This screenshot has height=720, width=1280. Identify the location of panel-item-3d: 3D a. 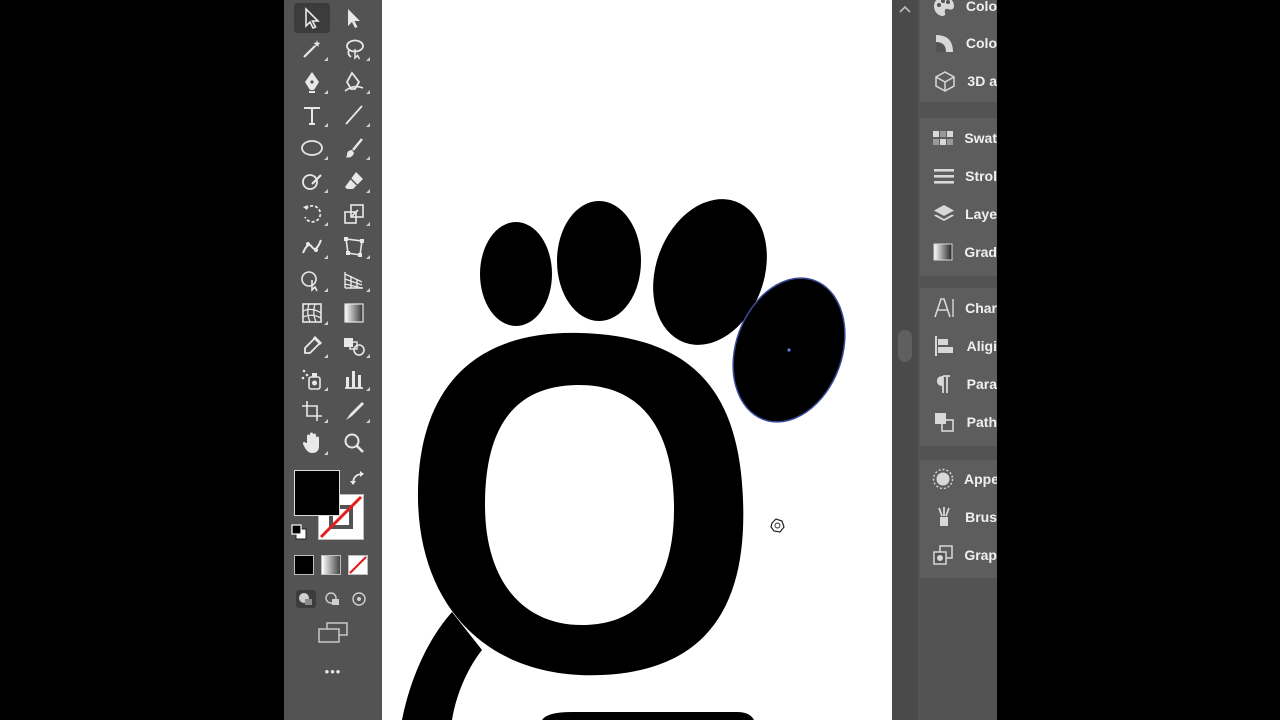
(957, 81).